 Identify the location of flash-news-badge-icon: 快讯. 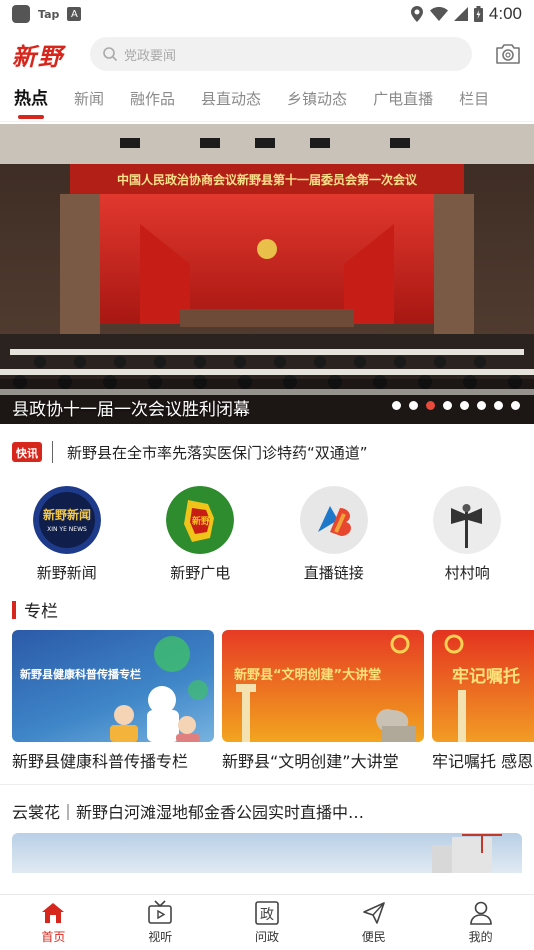
(27, 452).